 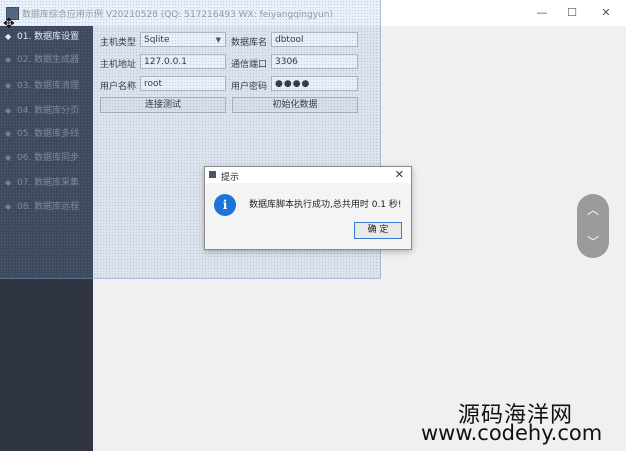 I want to click on host-addr-label: 主机地址, so click(x=118, y=65).